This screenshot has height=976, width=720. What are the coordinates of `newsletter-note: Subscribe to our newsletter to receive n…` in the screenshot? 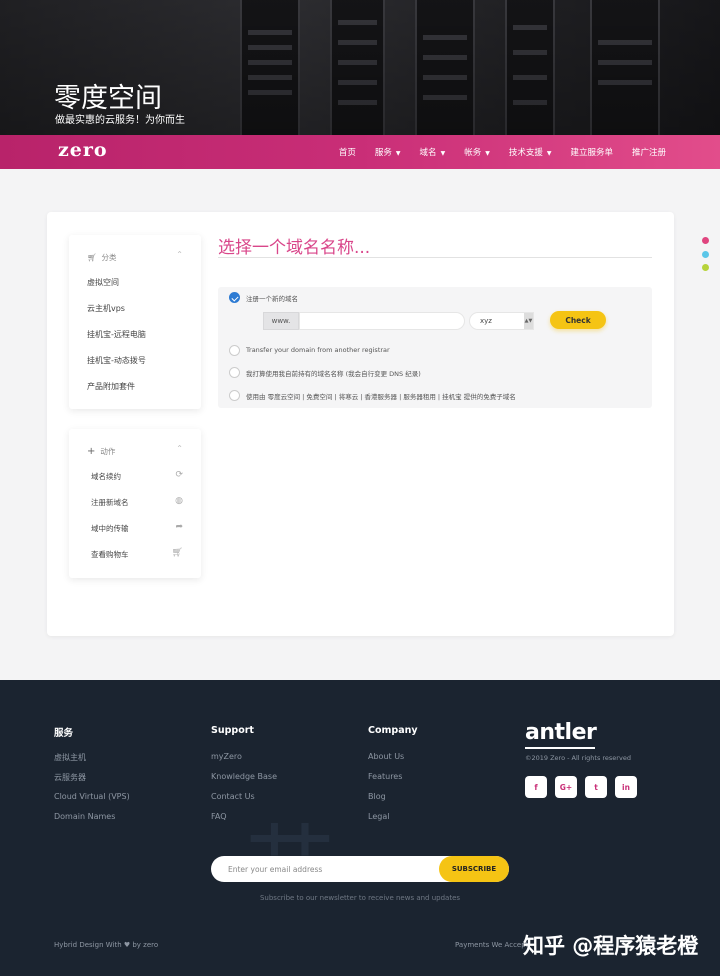 It's located at (360, 898).